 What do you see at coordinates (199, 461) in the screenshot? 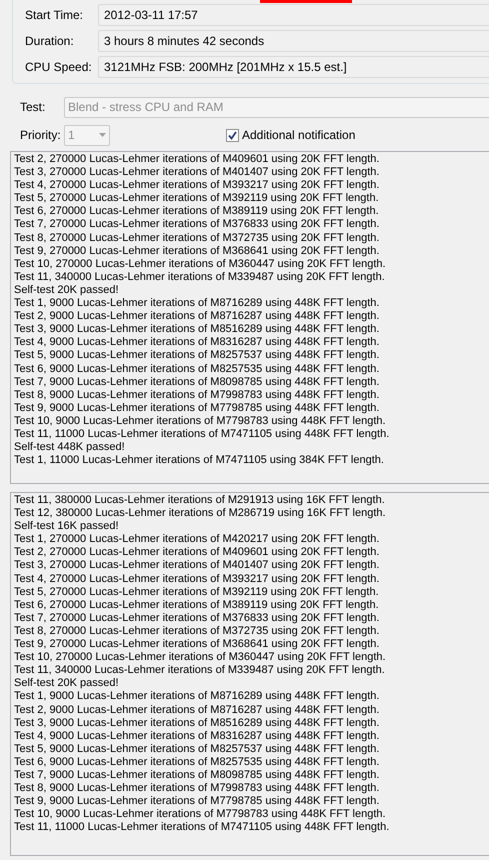
I see `log-line: Test 1, 11000 Lucas-Lehmer iterations of M7471105 using 384K FFT length.` at bounding box center [199, 461].